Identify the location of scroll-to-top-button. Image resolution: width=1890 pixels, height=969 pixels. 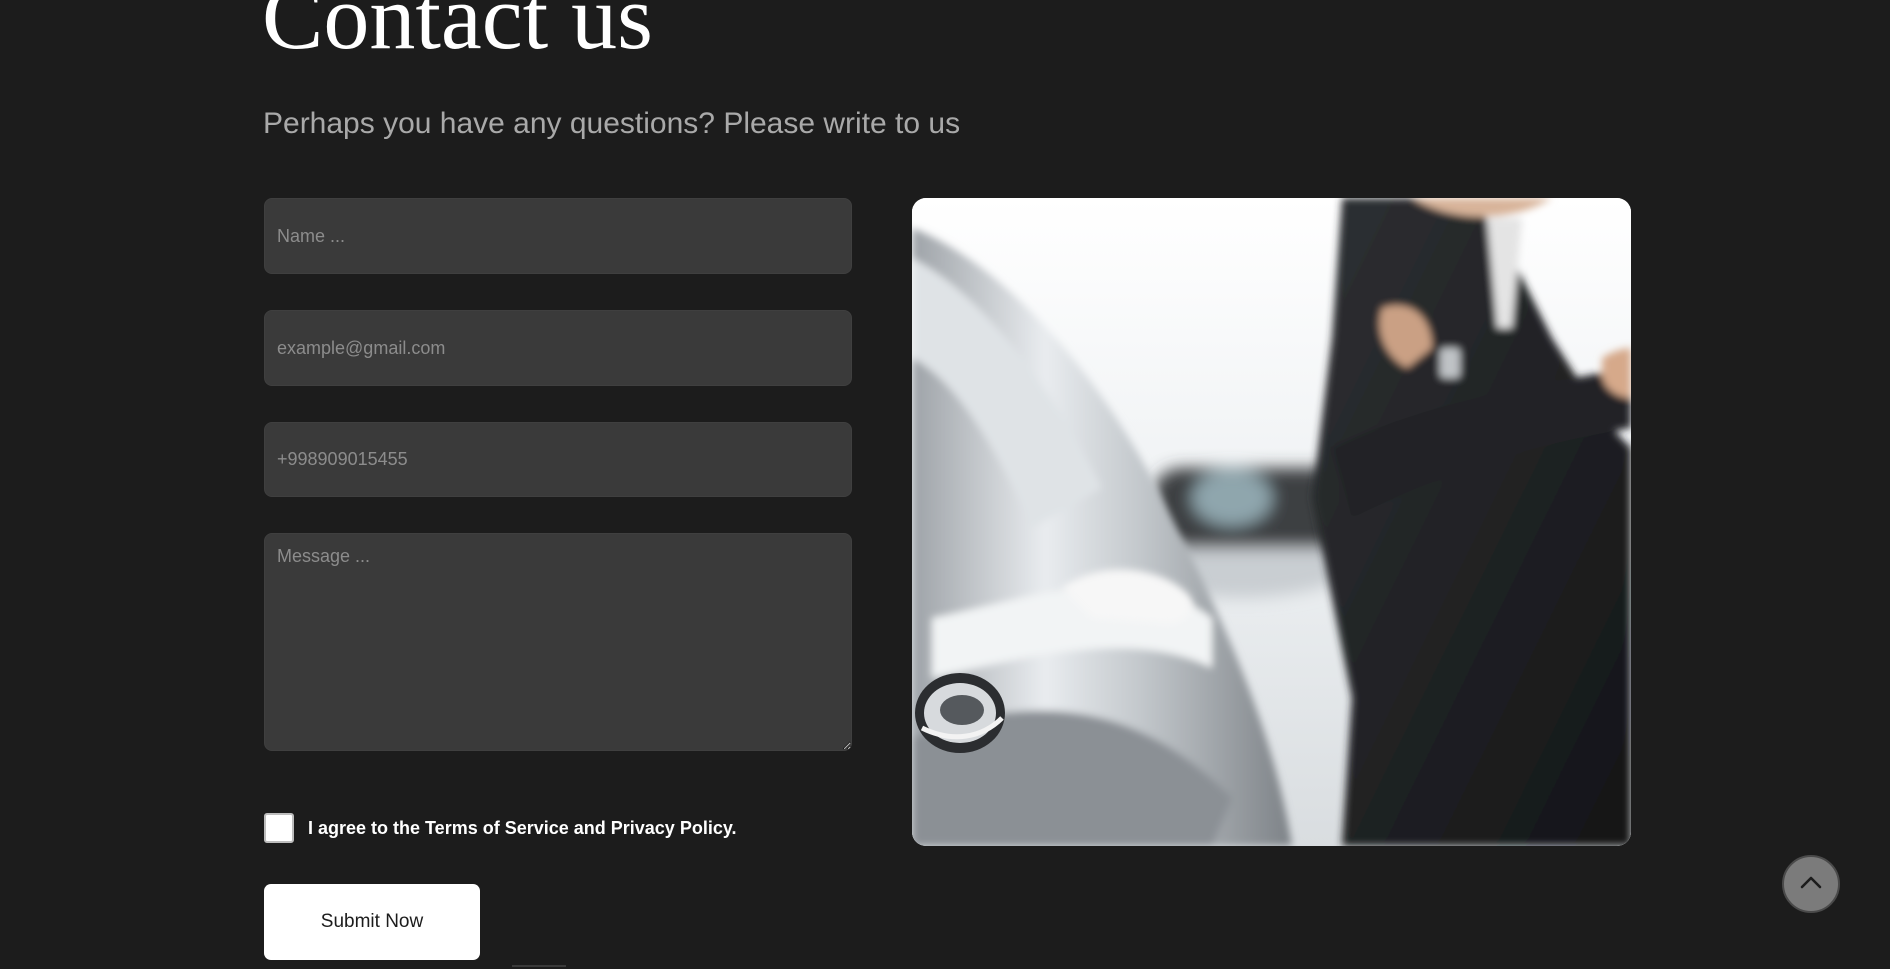
(1811, 884).